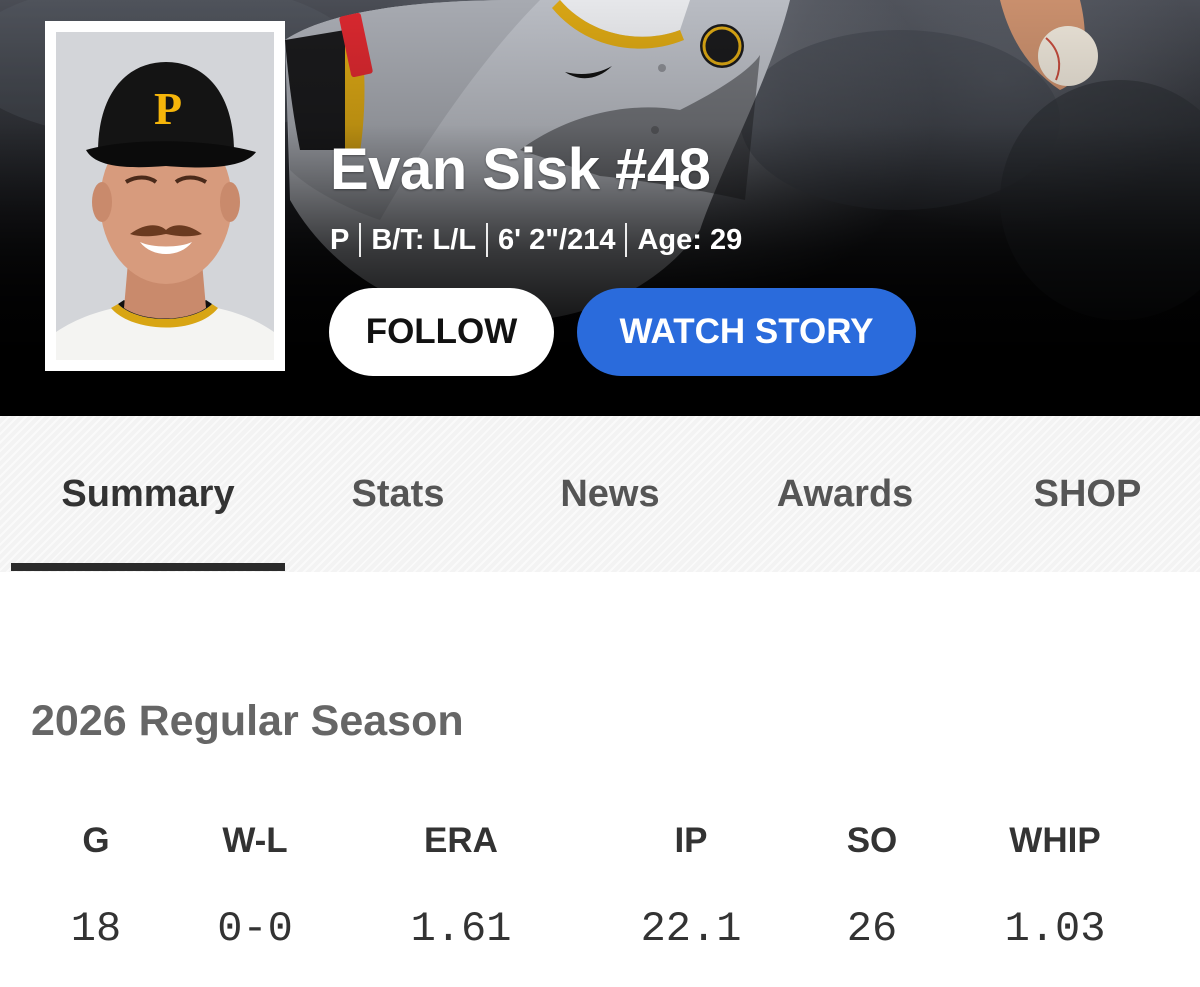  I want to click on bio-bats-throws: B/T: L/L, so click(424, 239).